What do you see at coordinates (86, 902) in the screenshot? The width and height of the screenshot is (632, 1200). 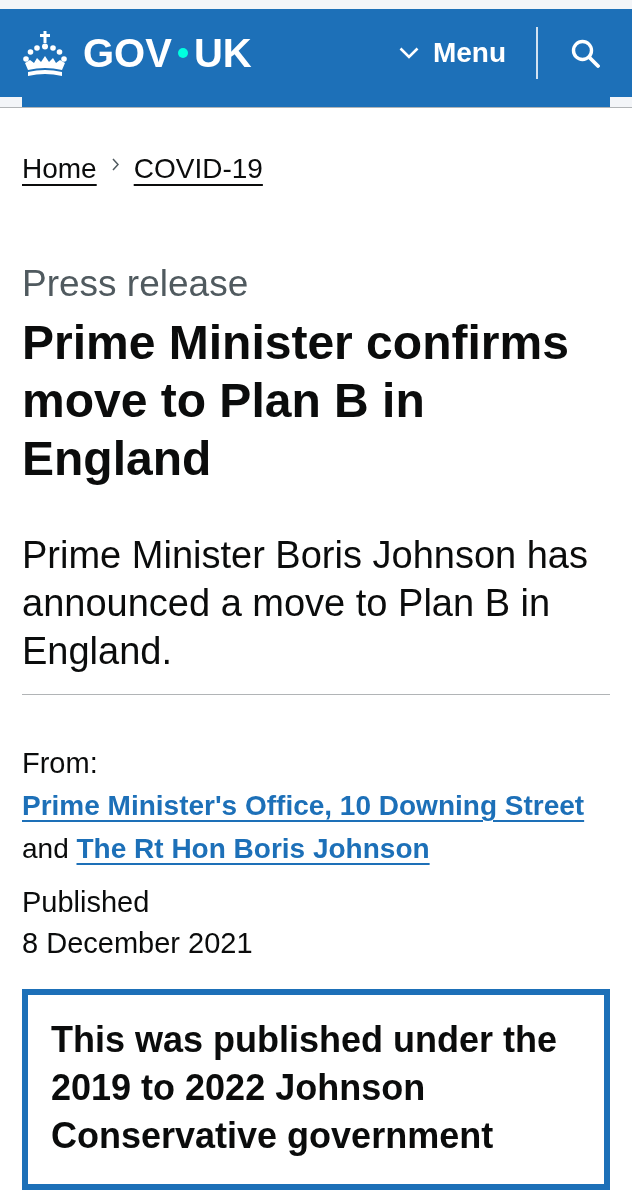 I see `published-label: Published` at bounding box center [86, 902].